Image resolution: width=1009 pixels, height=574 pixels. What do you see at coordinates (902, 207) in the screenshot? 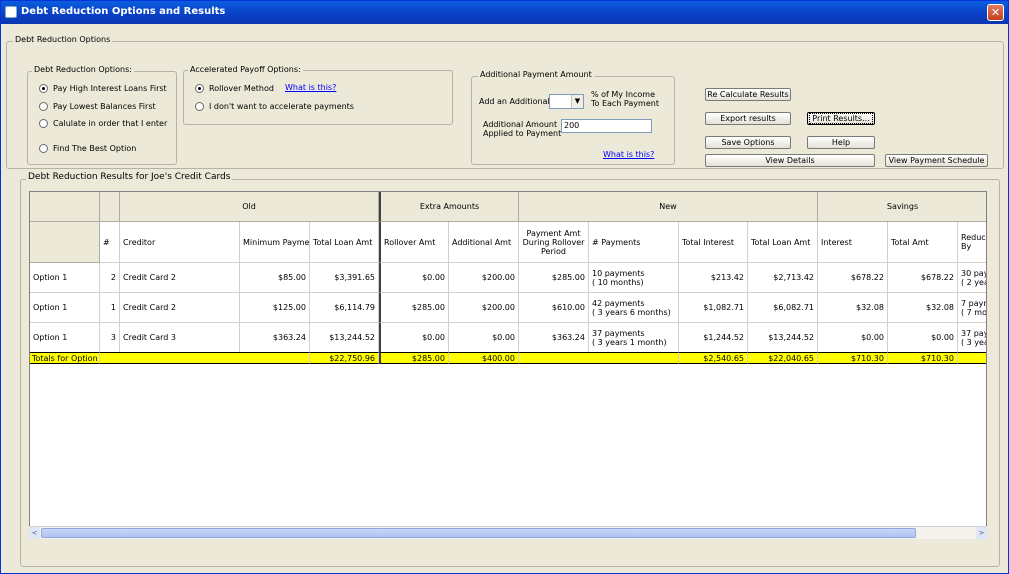
I see `group-header-savings: Savings` at bounding box center [902, 207].